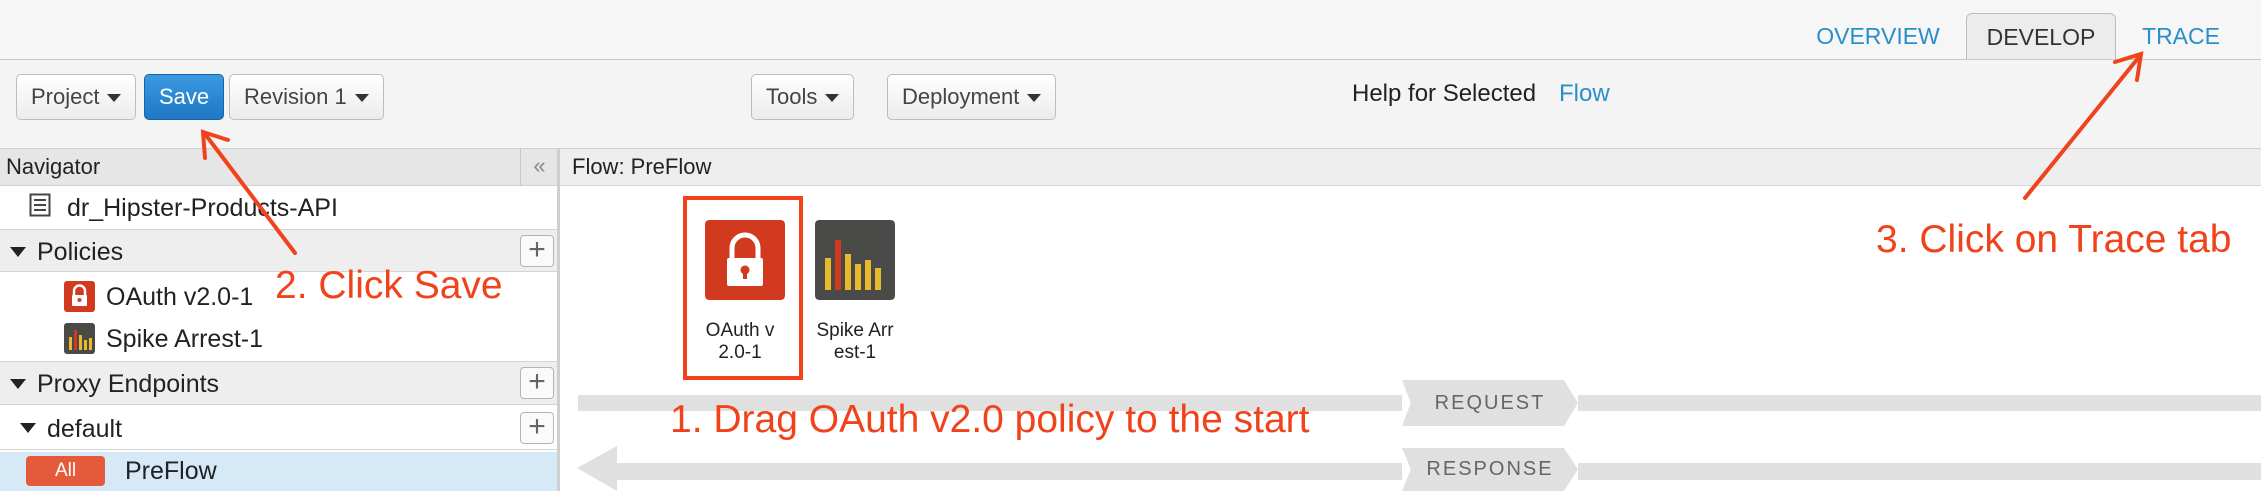  What do you see at coordinates (278, 383) in the screenshot?
I see `proxy-endpoints-section: Proxy Endpoints +` at bounding box center [278, 383].